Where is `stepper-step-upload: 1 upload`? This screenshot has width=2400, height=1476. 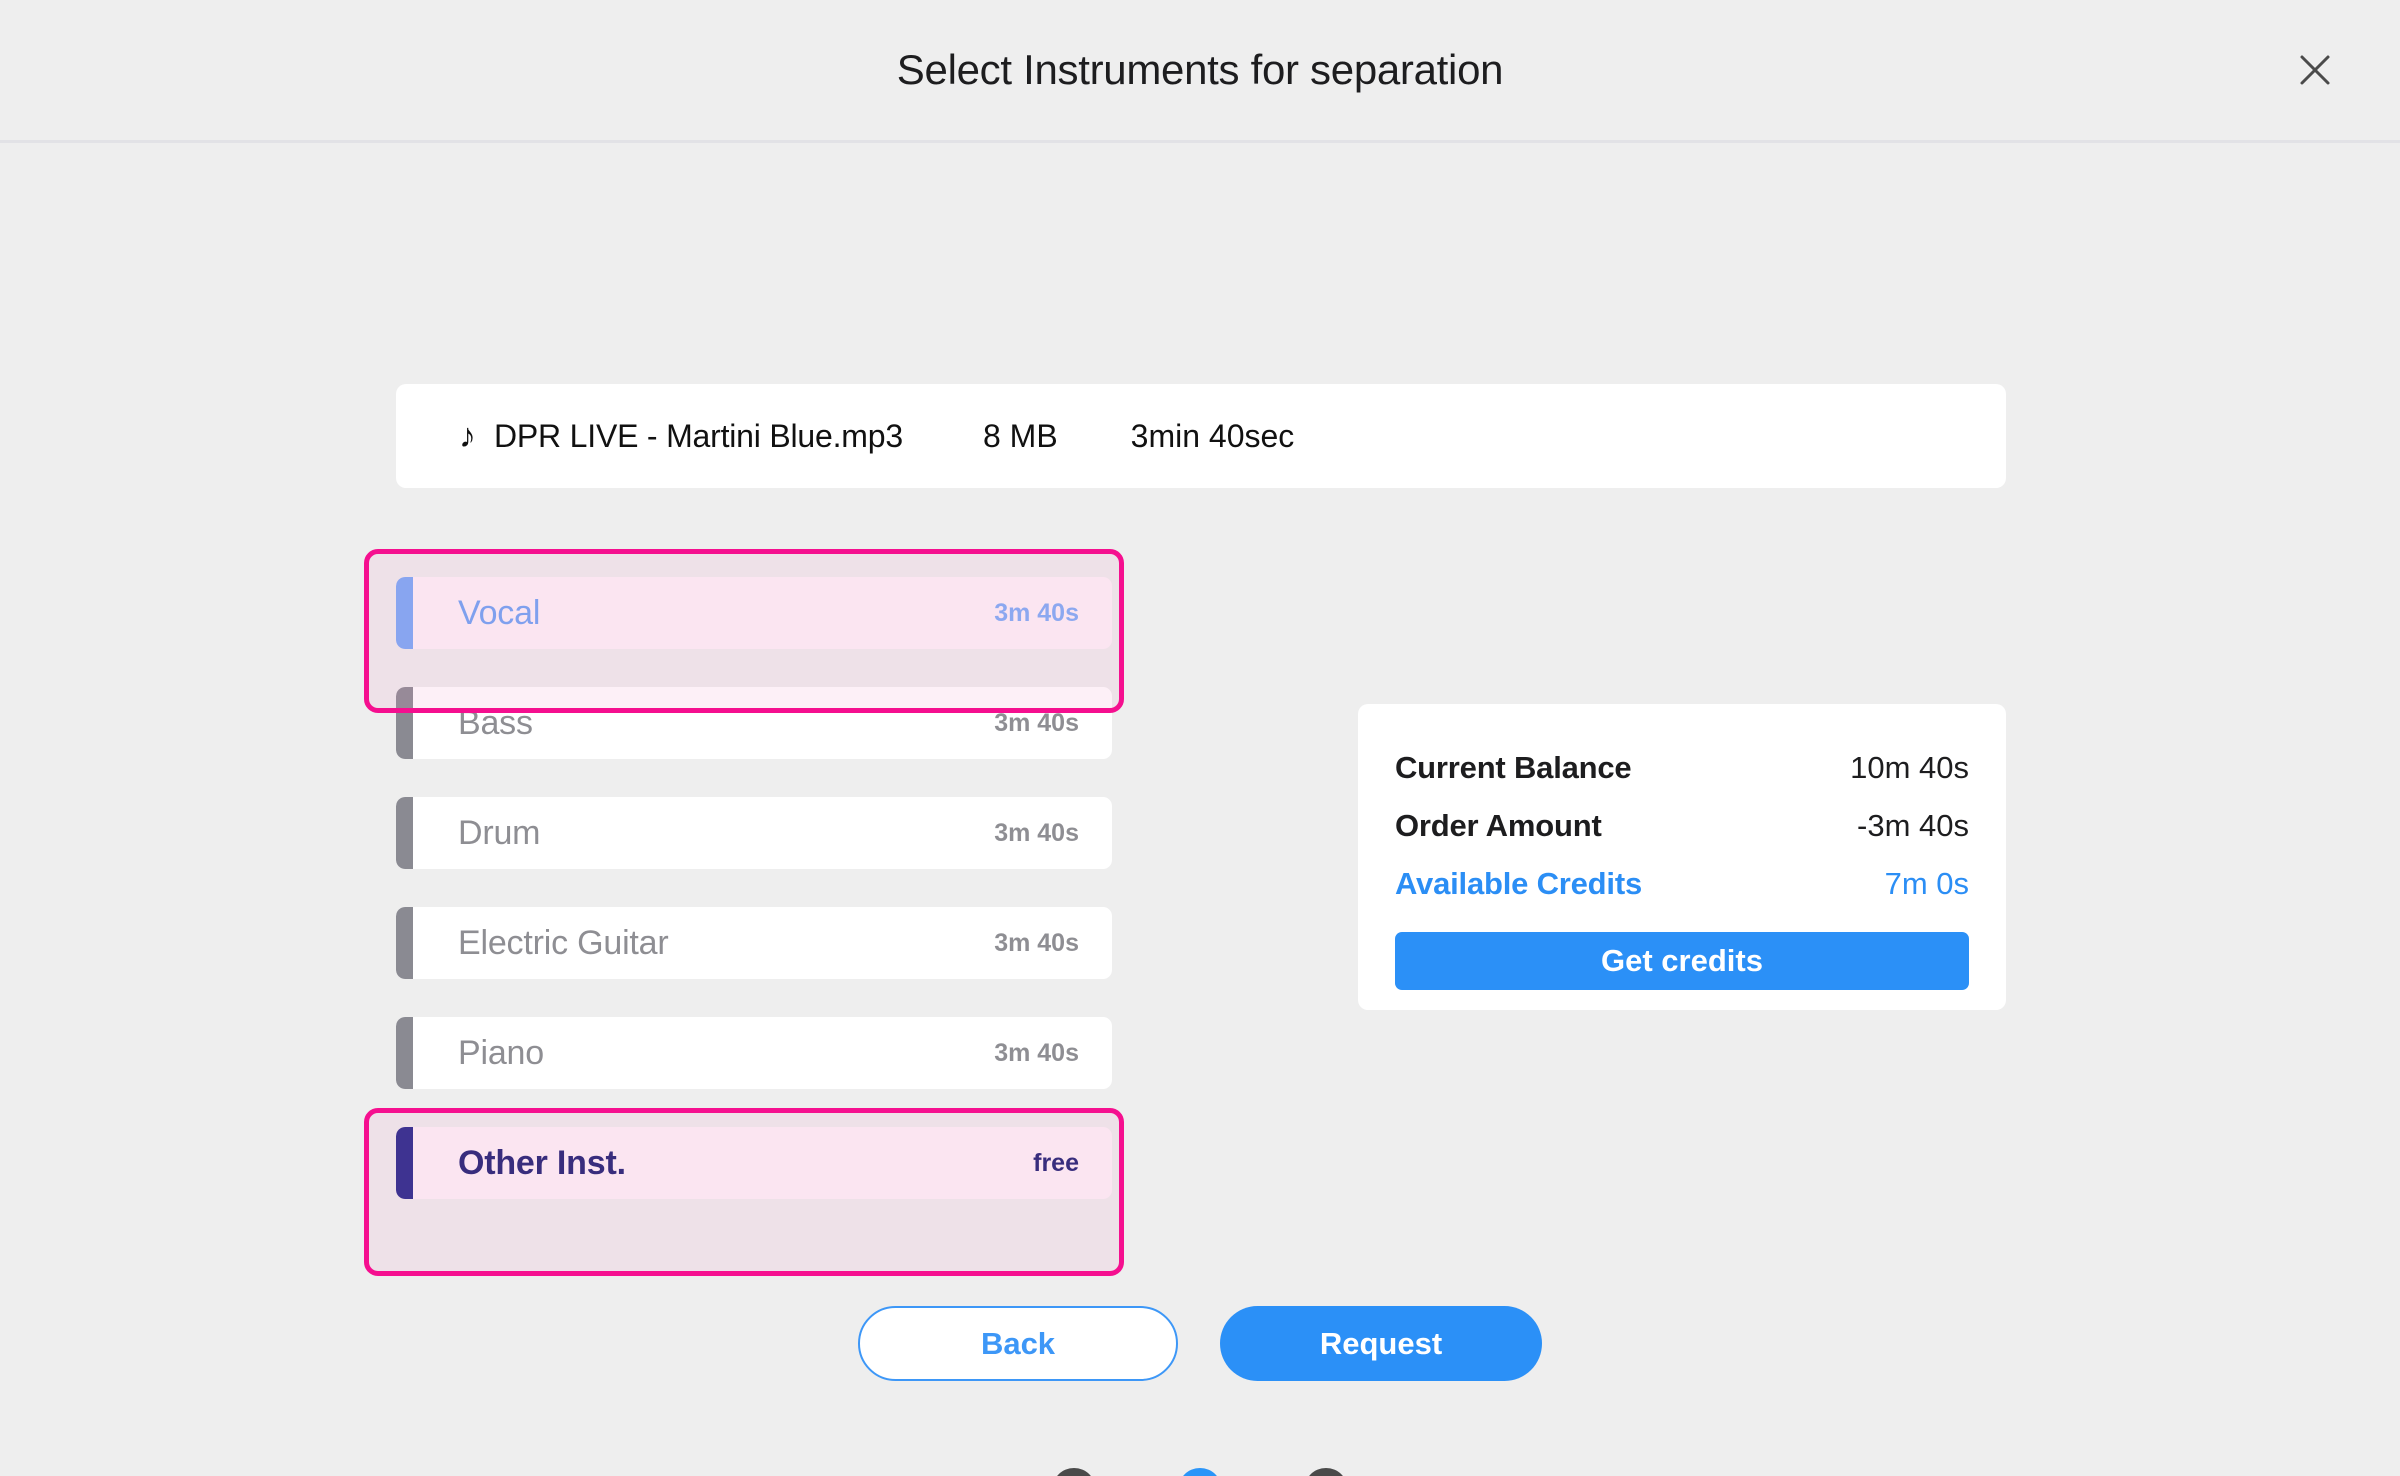 stepper-step-upload: 1 upload is located at coordinates (1074, 1472).